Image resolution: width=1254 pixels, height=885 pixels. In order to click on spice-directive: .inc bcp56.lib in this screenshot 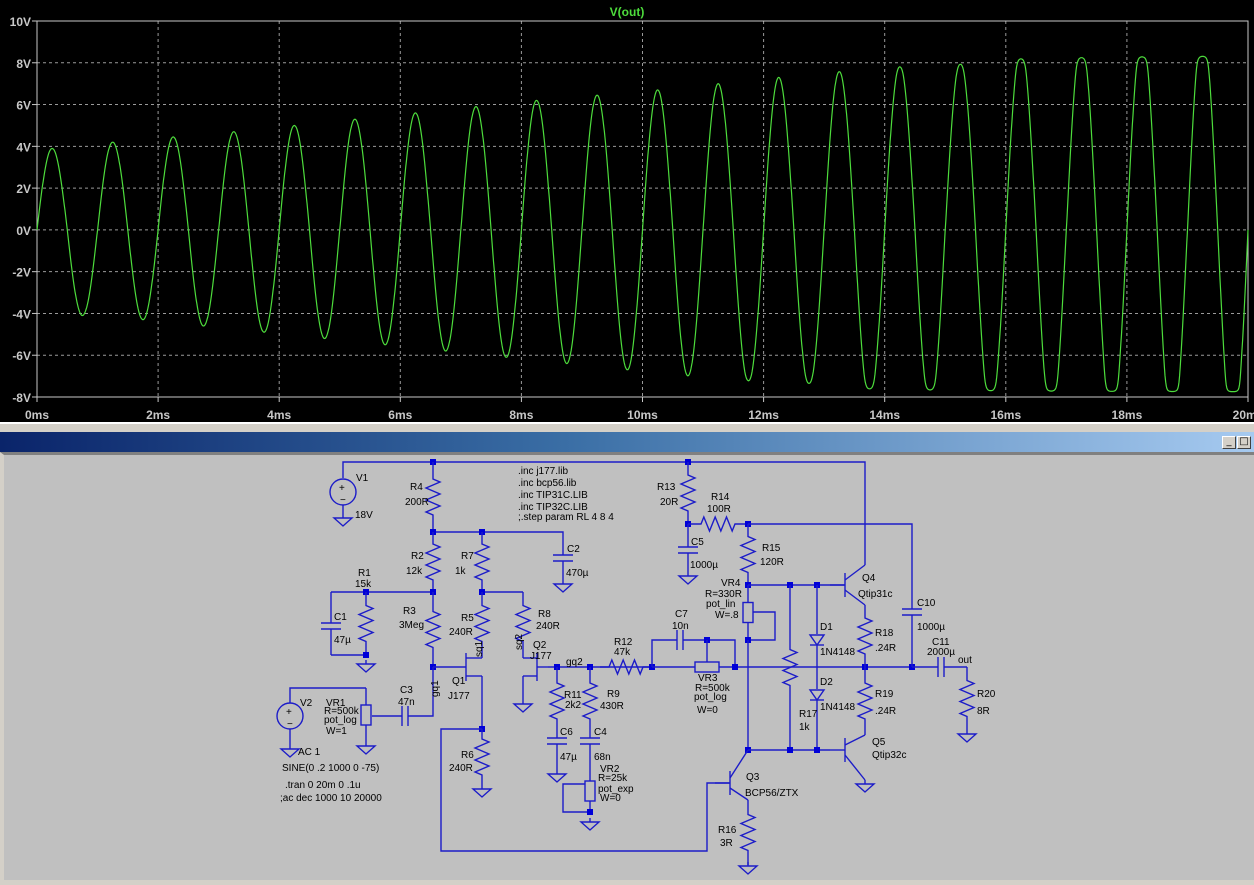, I will do `click(547, 483)`.